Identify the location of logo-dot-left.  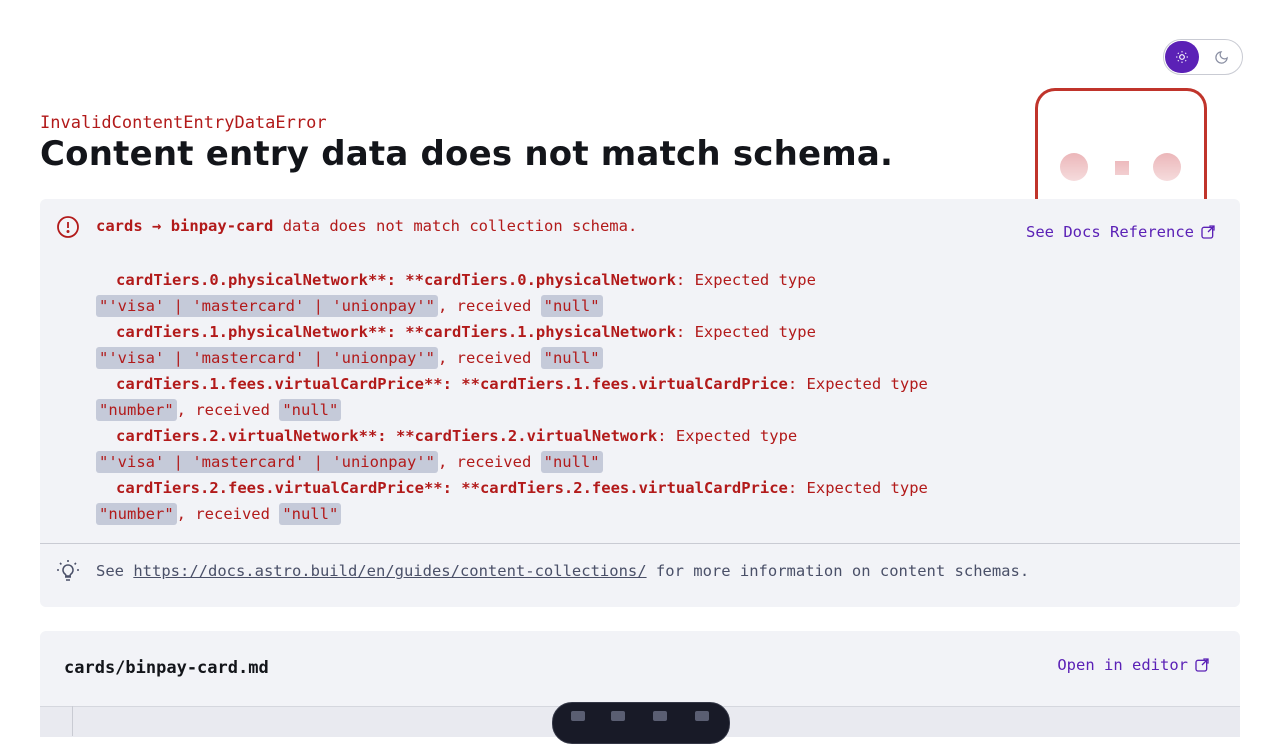
(1074, 167).